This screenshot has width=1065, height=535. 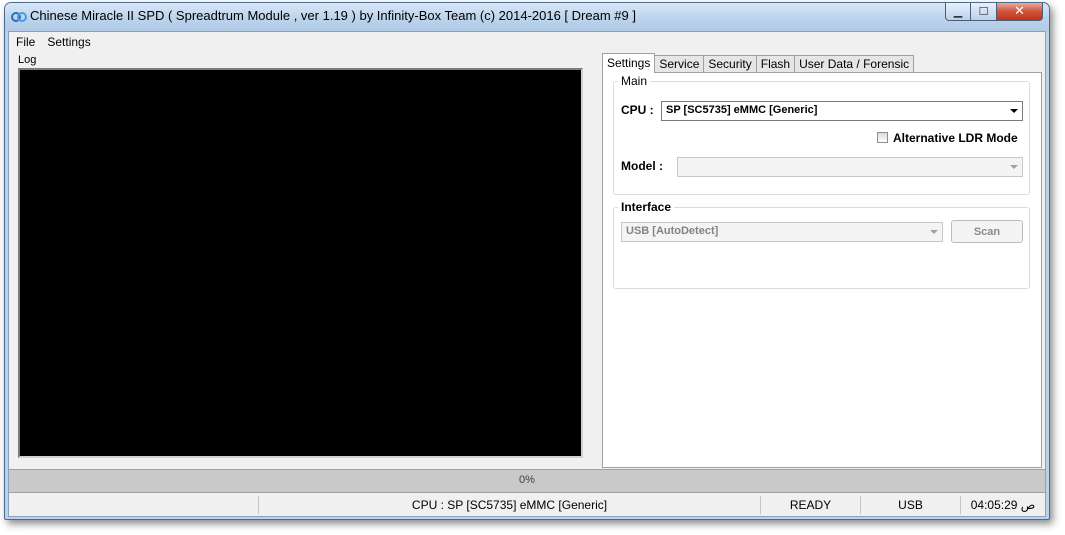 What do you see at coordinates (672, 231) in the screenshot?
I see `interface-select-value: USB [AutoDetect]` at bounding box center [672, 231].